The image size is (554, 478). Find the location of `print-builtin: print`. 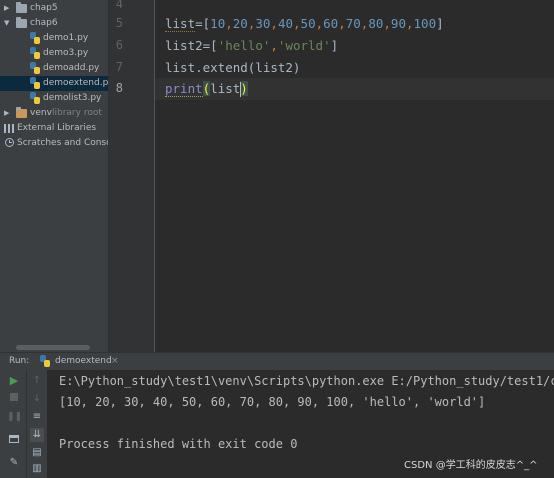

print-builtin: print is located at coordinates (184, 89).